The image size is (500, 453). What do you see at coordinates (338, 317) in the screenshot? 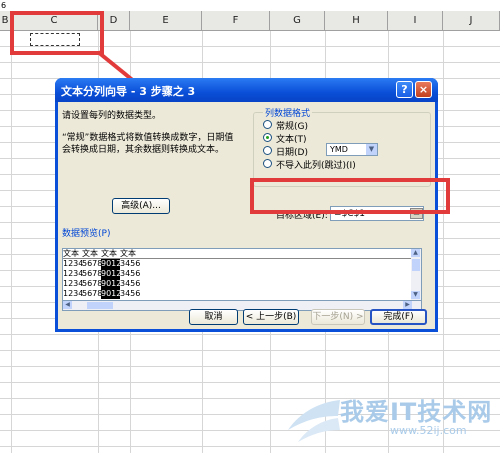
I see `next-button: 下一步(N) >` at bounding box center [338, 317].